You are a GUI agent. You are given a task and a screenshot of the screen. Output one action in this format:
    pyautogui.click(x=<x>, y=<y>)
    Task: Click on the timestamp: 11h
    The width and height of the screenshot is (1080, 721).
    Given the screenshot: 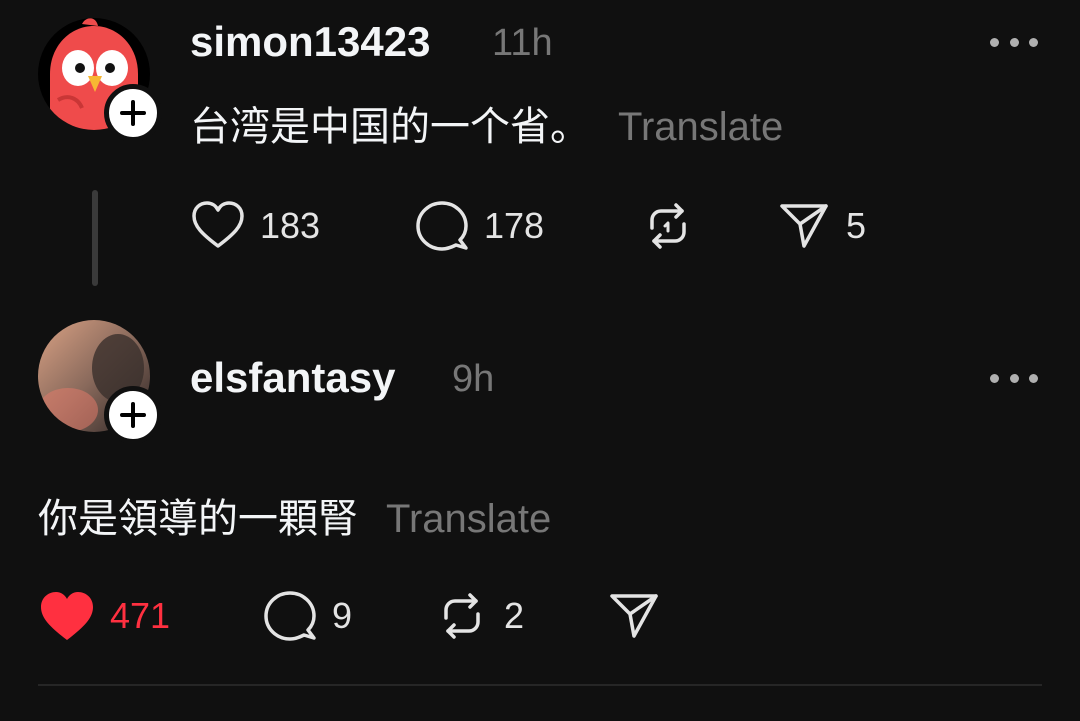 What is the action you would take?
    pyautogui.click(x=522, y=43)
    